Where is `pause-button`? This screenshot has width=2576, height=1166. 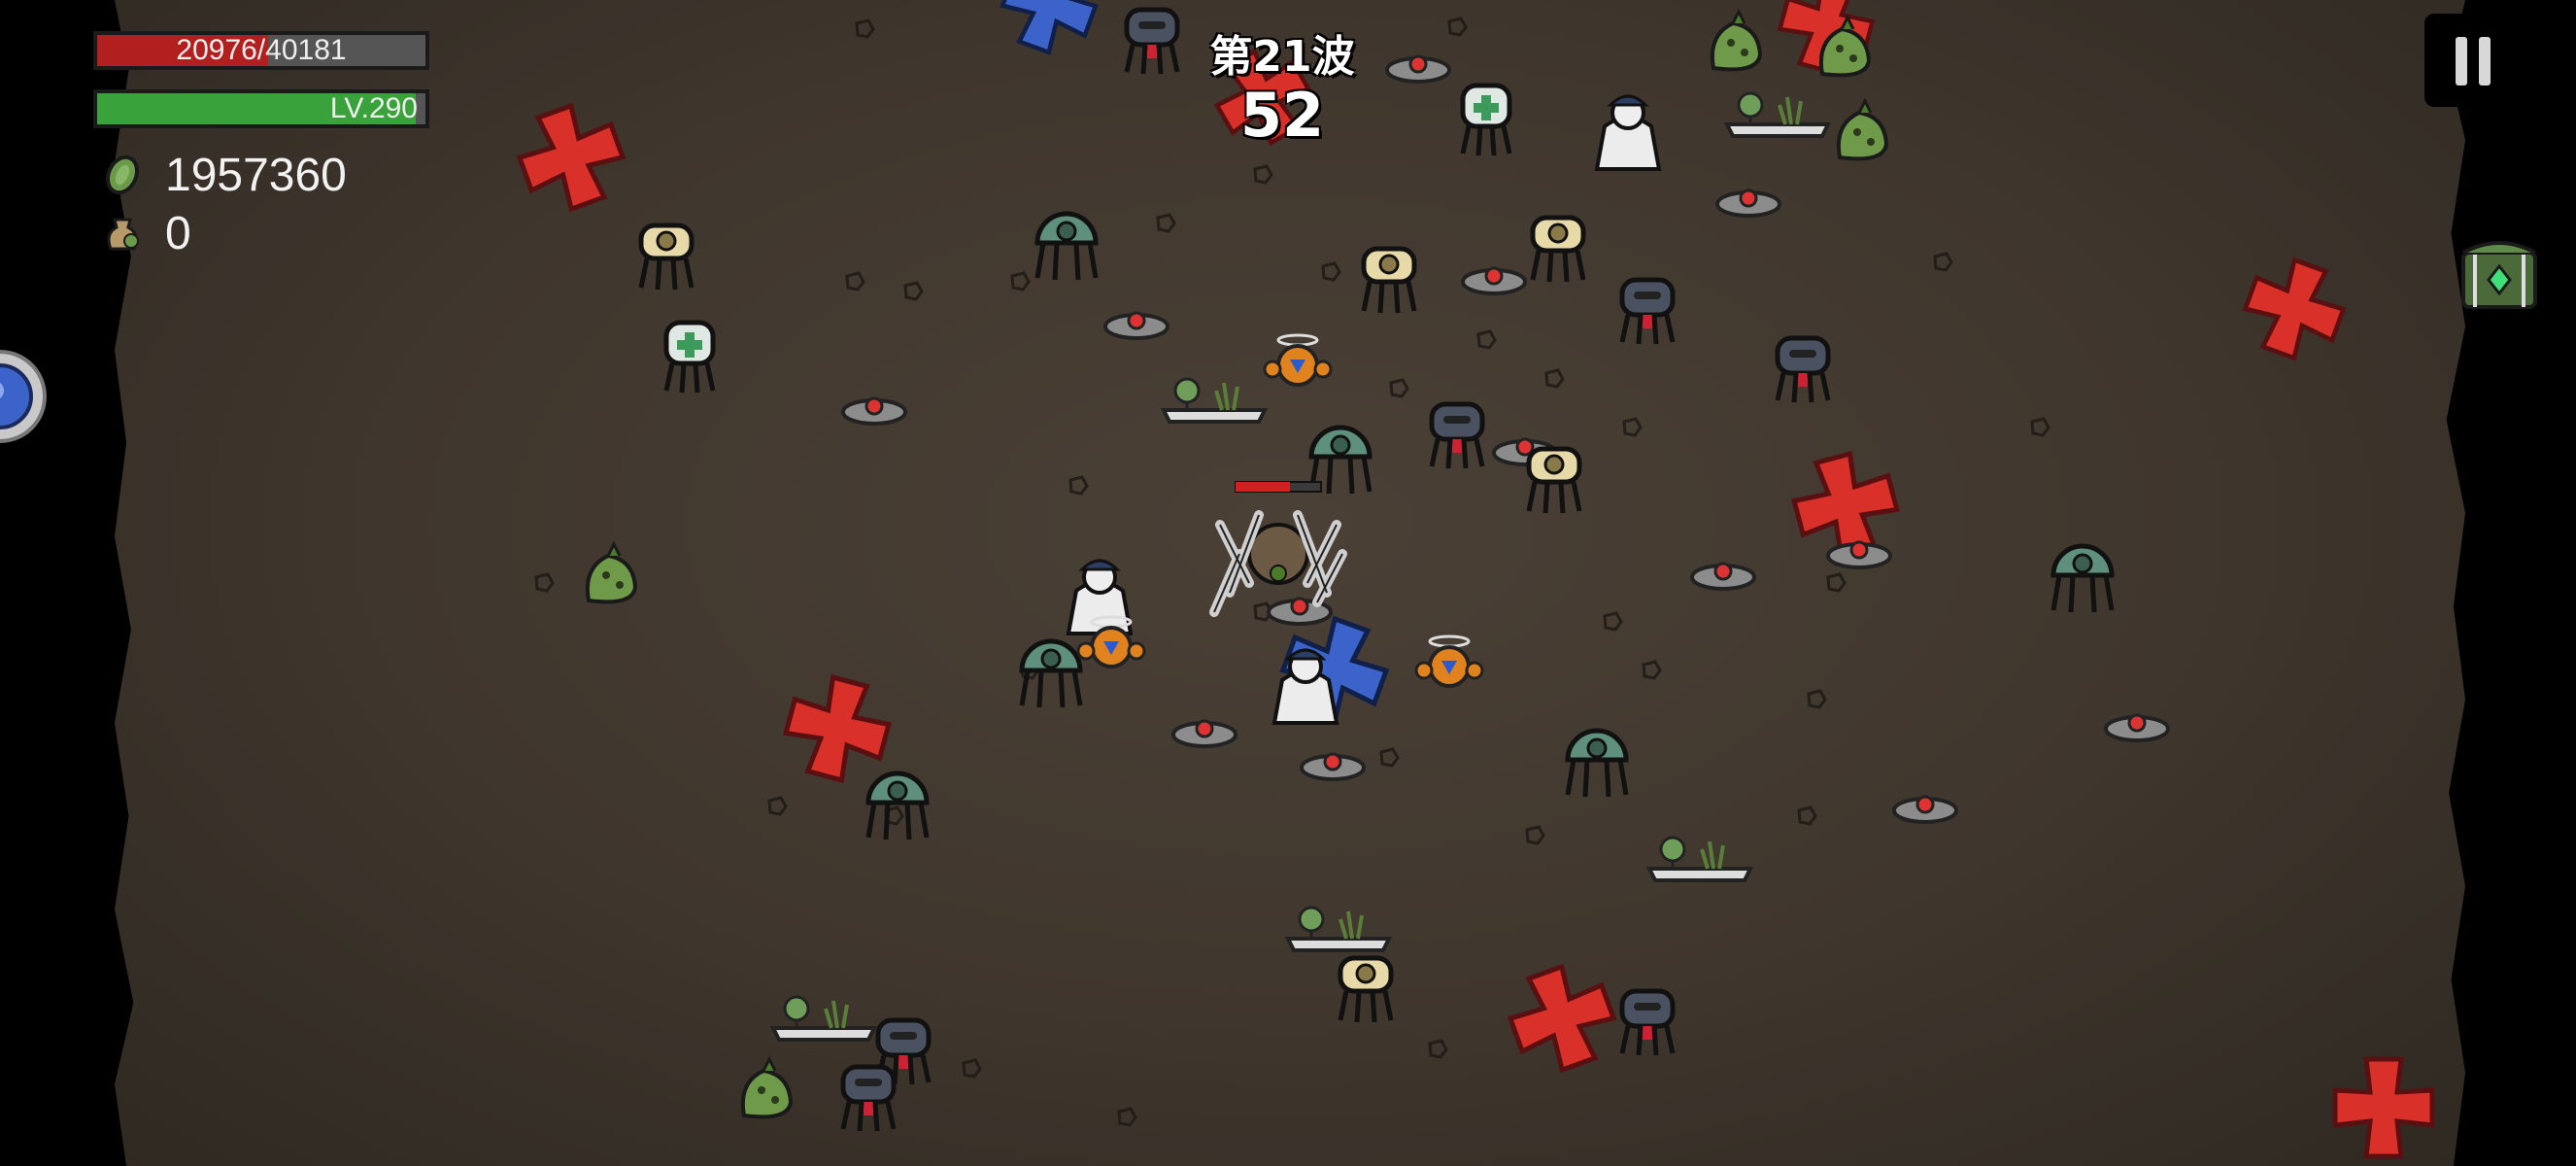 pause-button is located at coordinates (2473, 60).